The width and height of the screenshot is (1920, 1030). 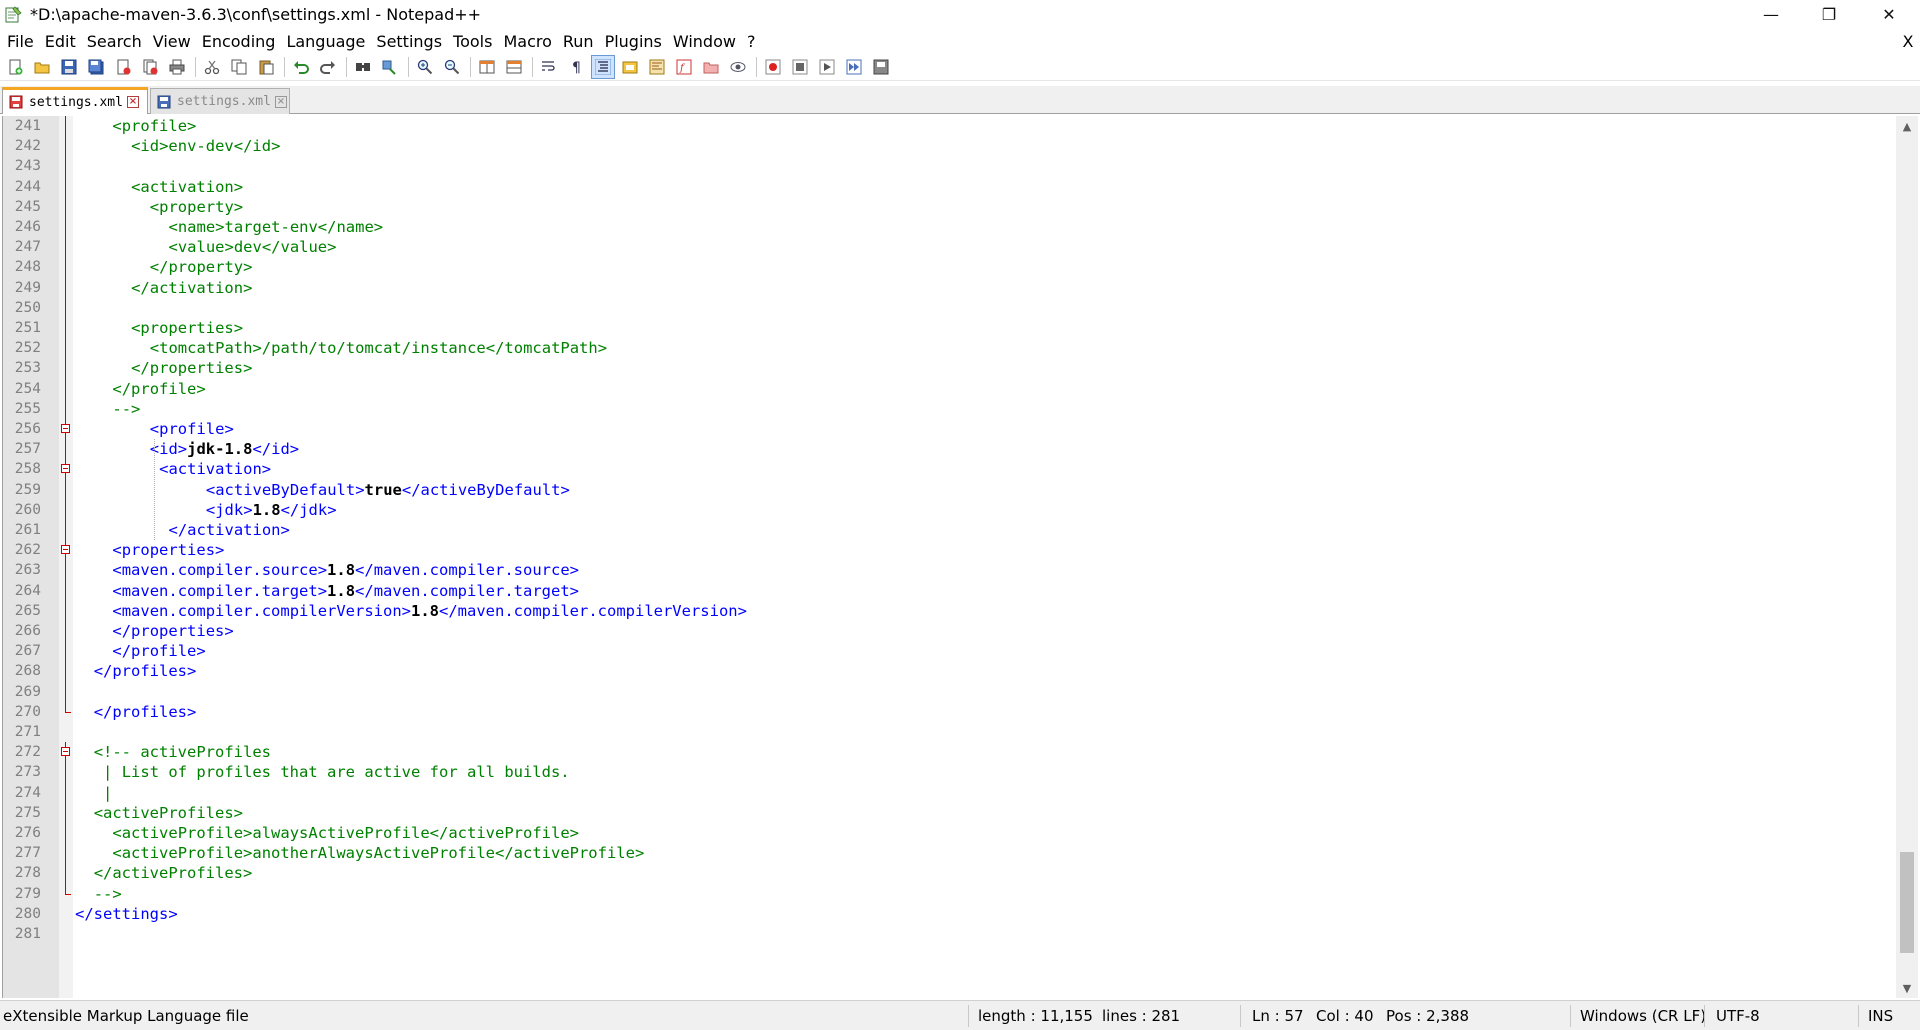 I want to click on menu-run: Run, so click(x=578, y=41).